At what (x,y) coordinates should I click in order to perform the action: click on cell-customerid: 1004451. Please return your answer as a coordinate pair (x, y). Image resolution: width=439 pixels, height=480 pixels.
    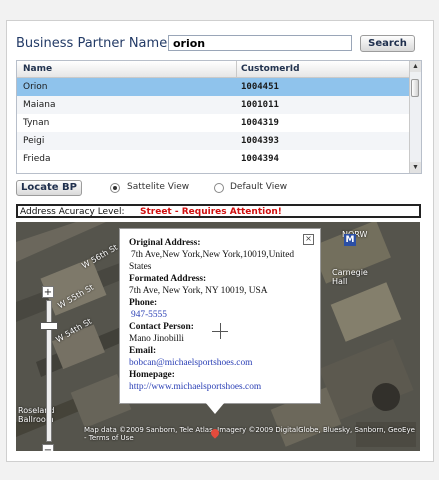
    Looking at the image, I should click on (260, 87).